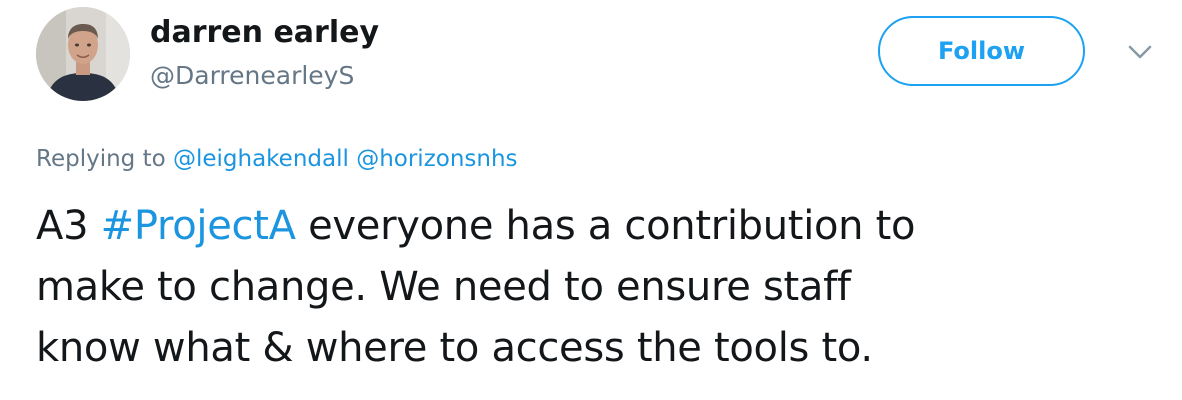 Image resolution: width=1182 pixels, height=400 pixels. I want to click on tweet-text-segment: everyone has a contribution to, so click(605, 226).